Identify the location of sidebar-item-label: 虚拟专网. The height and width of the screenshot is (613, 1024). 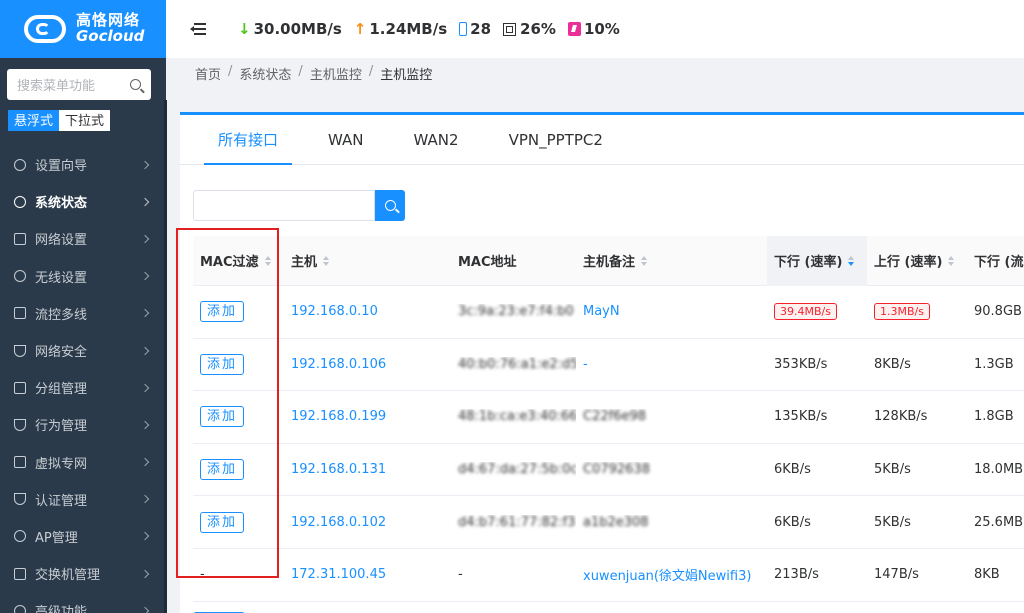
(61, 464).